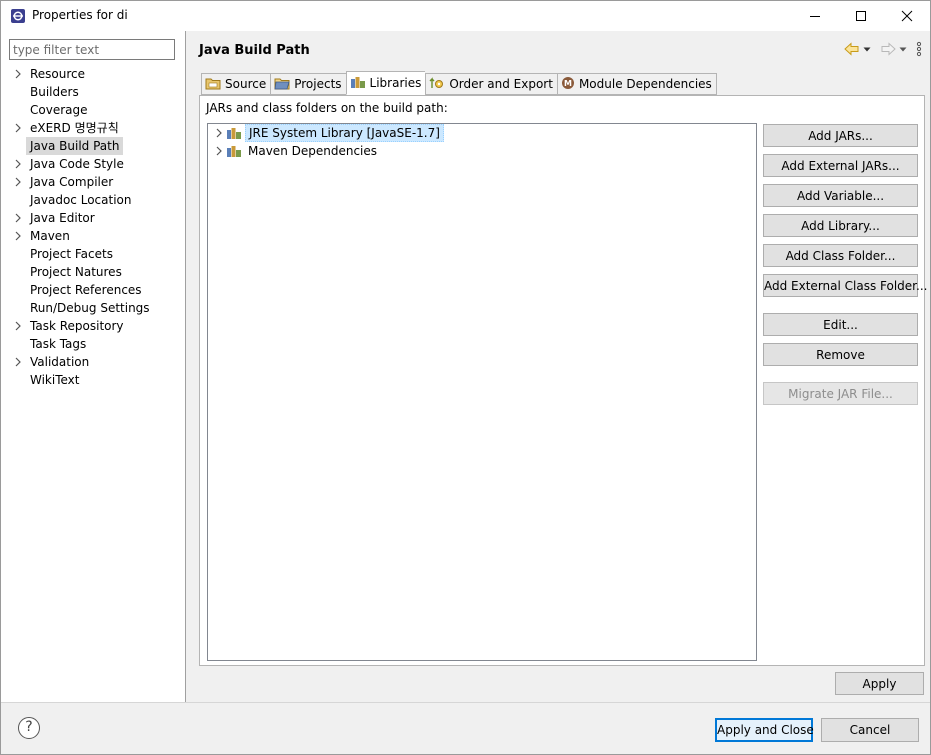 This screenshot has height=755, width=931. I want to click on filter-input, so click(92, 49).